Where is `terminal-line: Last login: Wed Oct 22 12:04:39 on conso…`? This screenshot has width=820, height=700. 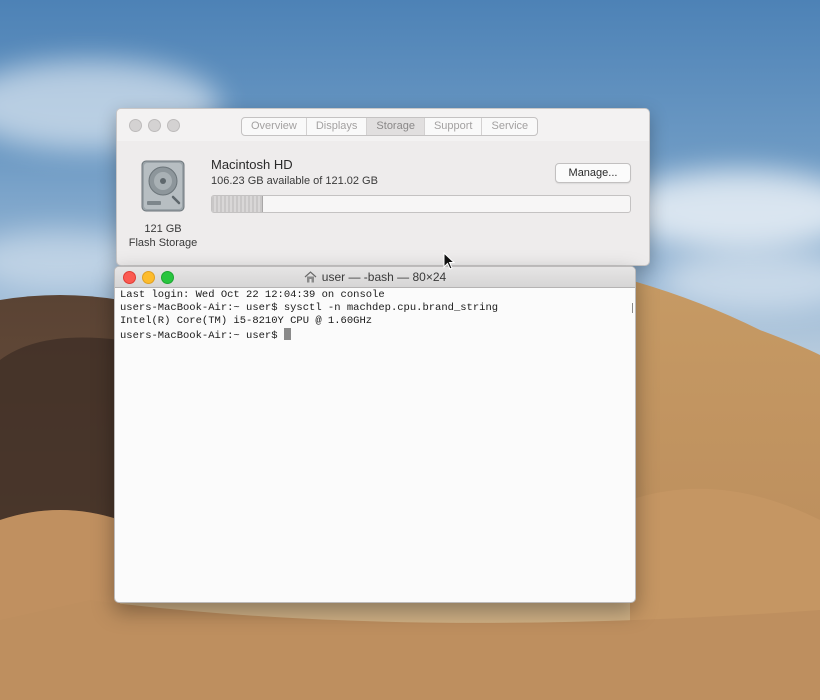
terminal-line: Last login: Wed Oct 22 12:04:39 on conso… is located at coordinates (252, 295).